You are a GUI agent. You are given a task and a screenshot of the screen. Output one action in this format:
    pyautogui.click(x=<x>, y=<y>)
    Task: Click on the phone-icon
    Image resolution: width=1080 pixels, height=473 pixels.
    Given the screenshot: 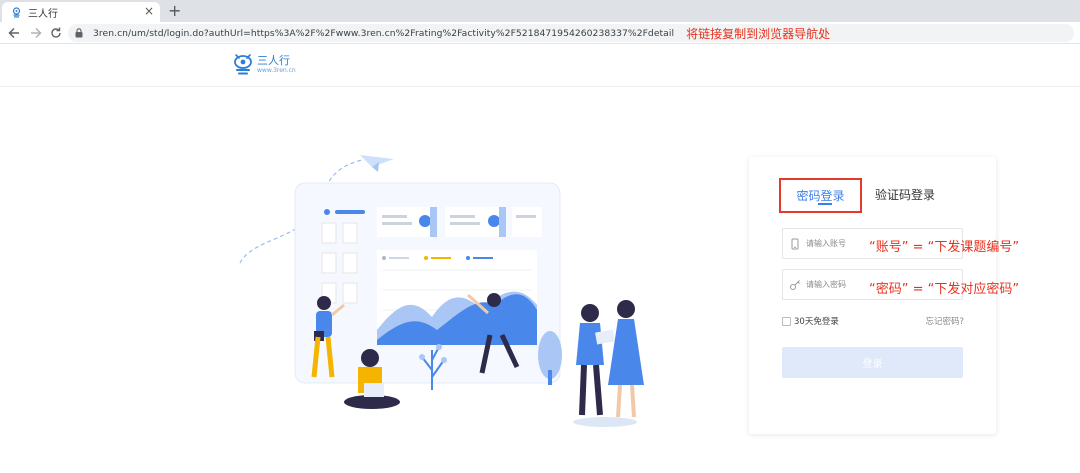 What is the action you would take?
    pyautogui.click(x=795, y=244)
    